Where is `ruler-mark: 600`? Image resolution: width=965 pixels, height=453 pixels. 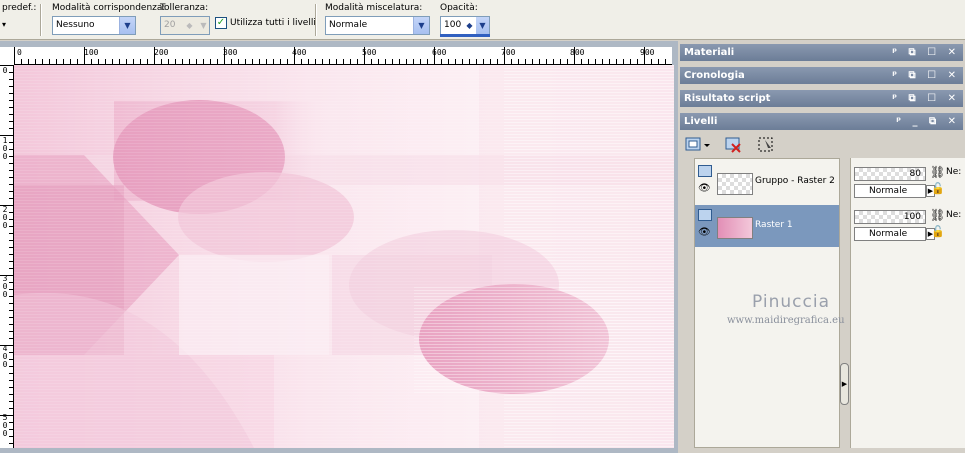 ruler-mark: 600 is located at coordinates (439, 52).